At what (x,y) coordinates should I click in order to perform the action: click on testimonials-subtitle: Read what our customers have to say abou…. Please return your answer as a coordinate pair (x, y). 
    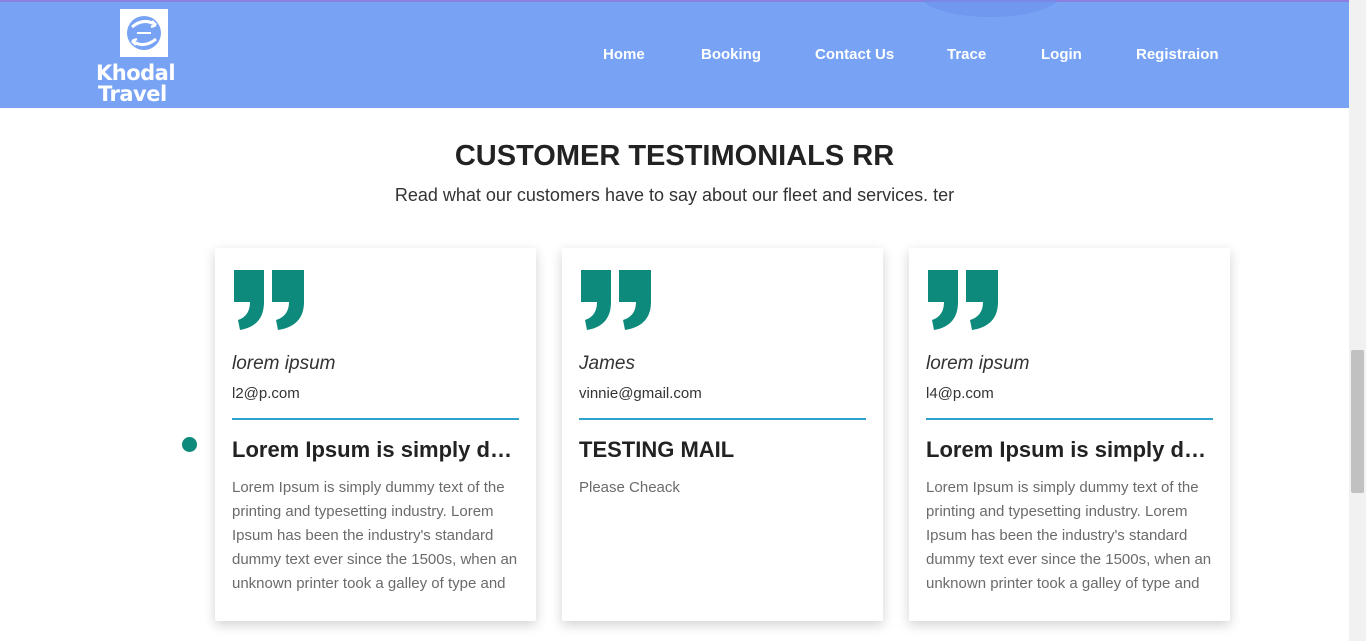
    Looking at the image, I should click on (674, 195).